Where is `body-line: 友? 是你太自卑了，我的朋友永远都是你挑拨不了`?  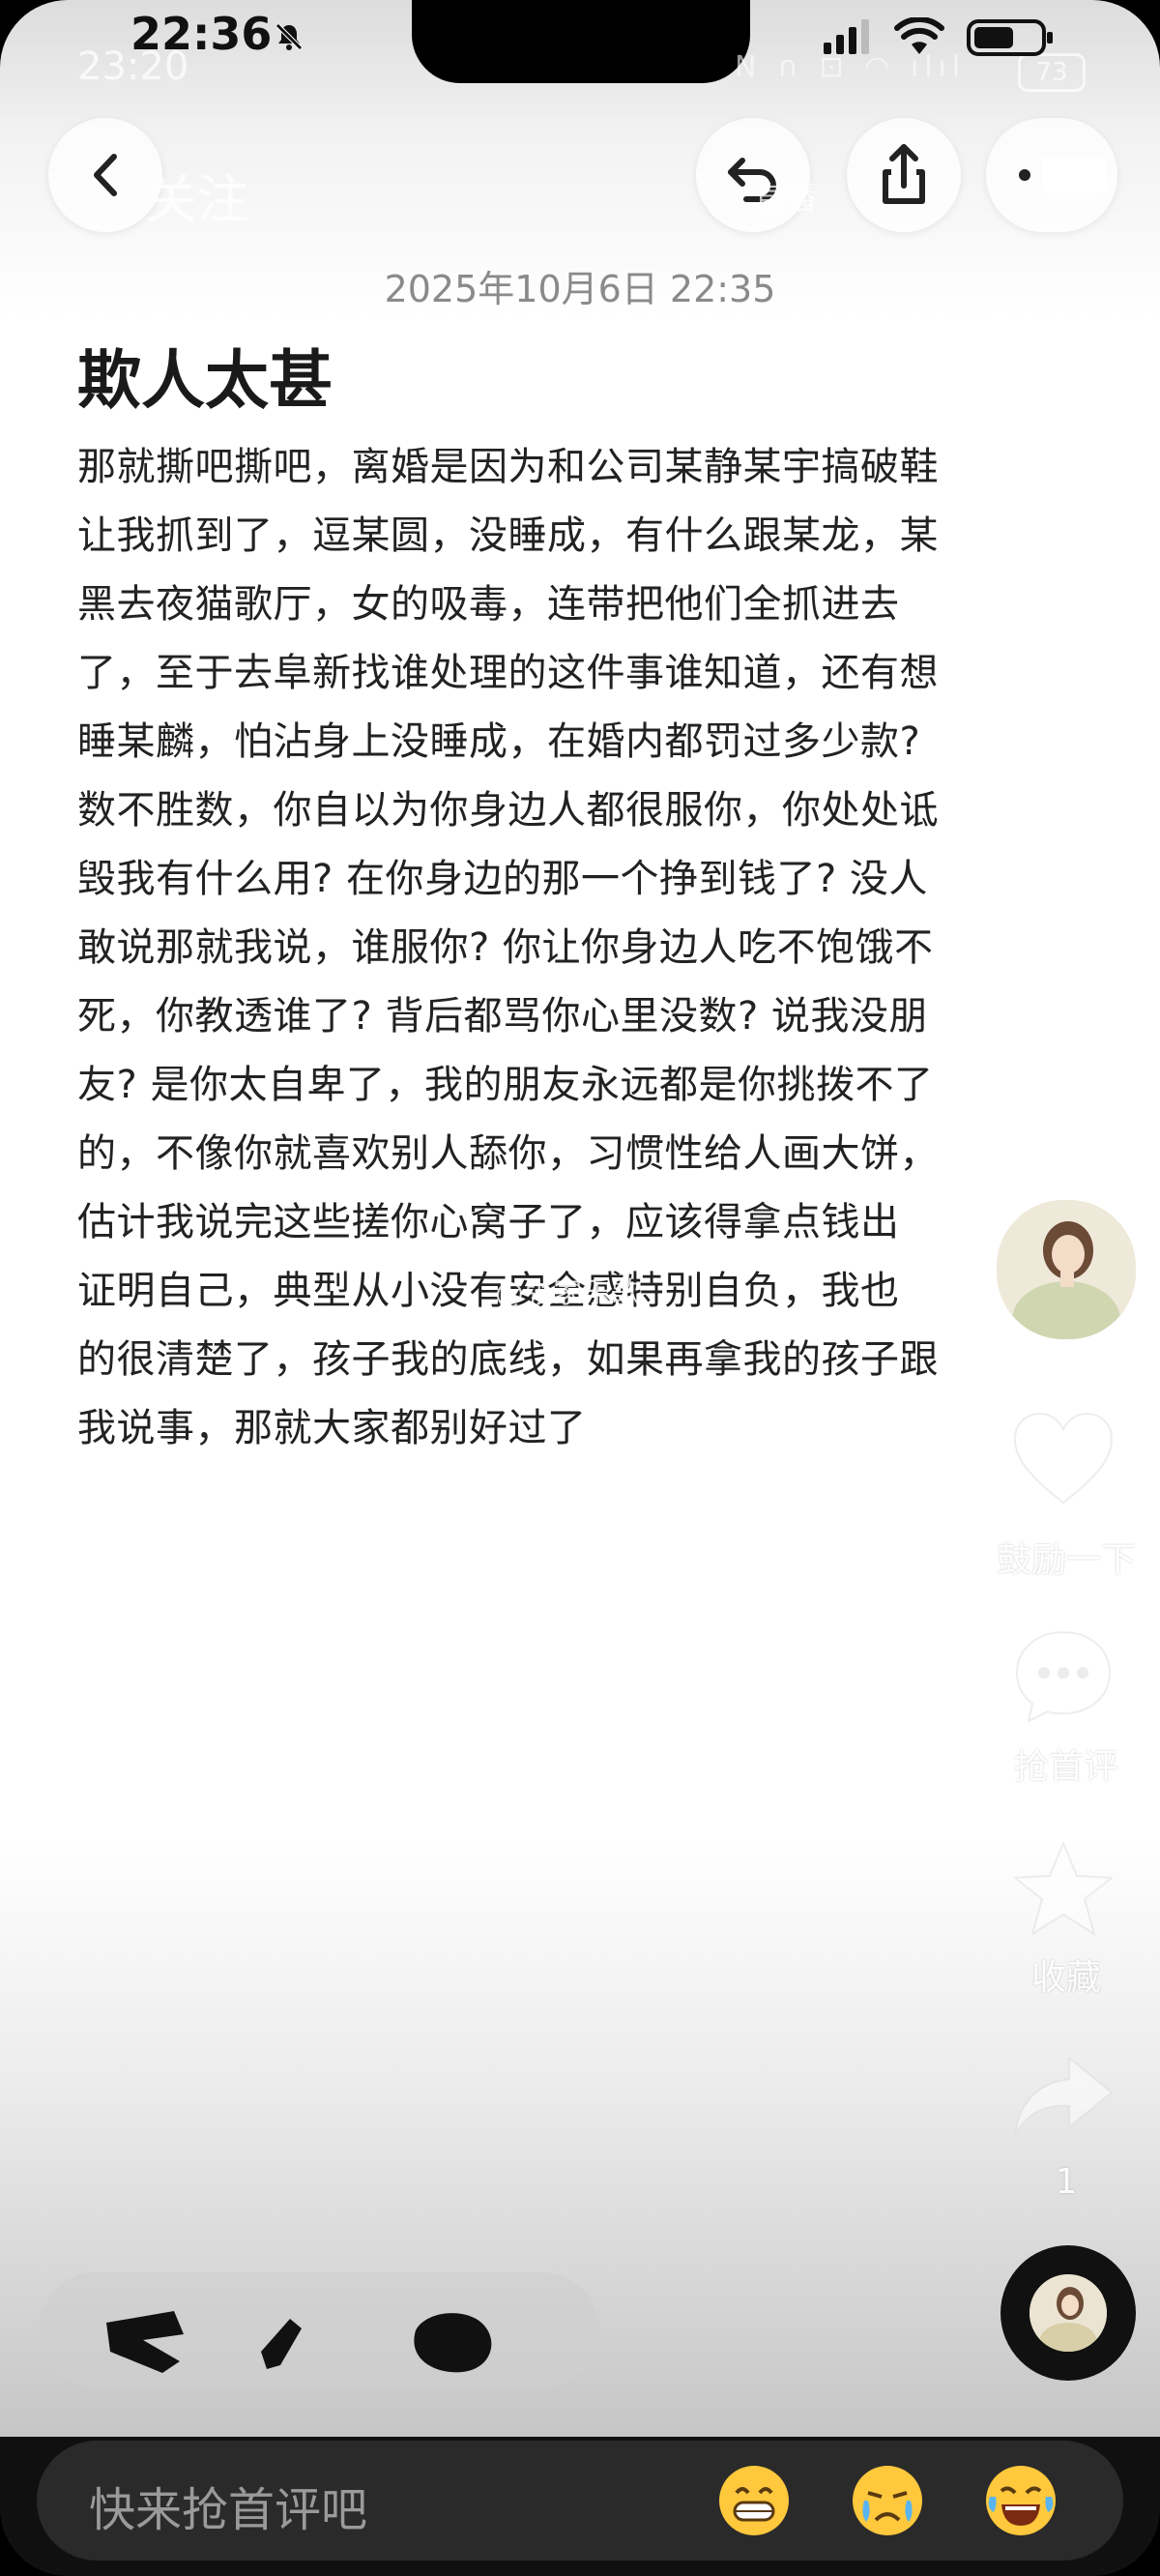
body-line: 友? 是你太自卑了，我的朋友永远都是你挑拨不了 is located at coordinates (505, 1085).